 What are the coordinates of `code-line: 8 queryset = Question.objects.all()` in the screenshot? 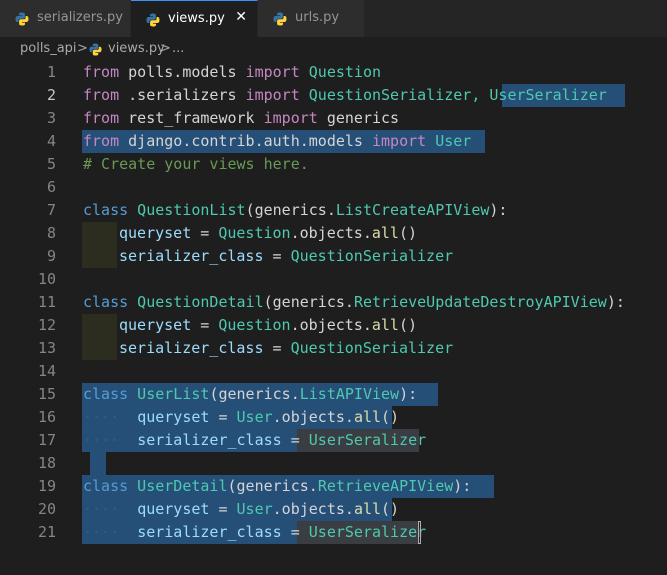 It's located at (333, 233).